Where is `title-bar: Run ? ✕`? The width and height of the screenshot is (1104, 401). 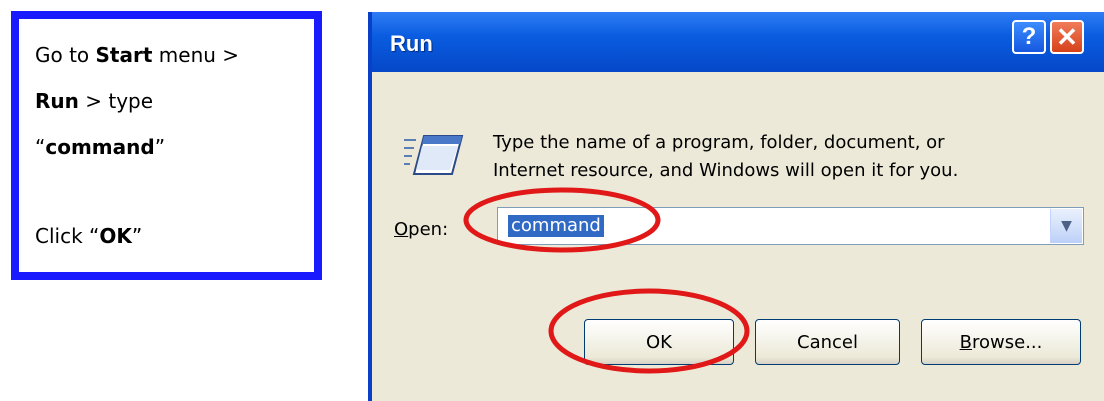 title-bar: Run ? ✕ is located at coordinates (738, 42).